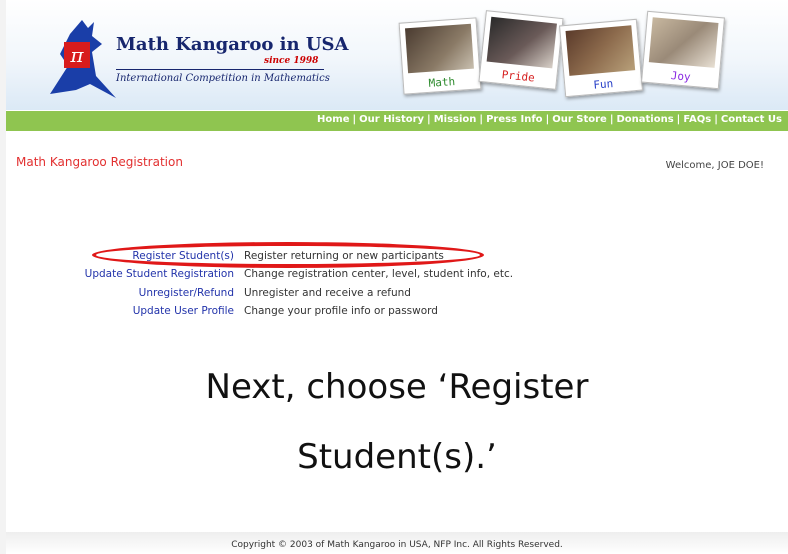 The width and height of the screenshot is (788, 554). I want to click on photo-caption: Pride, so click(518, 76).